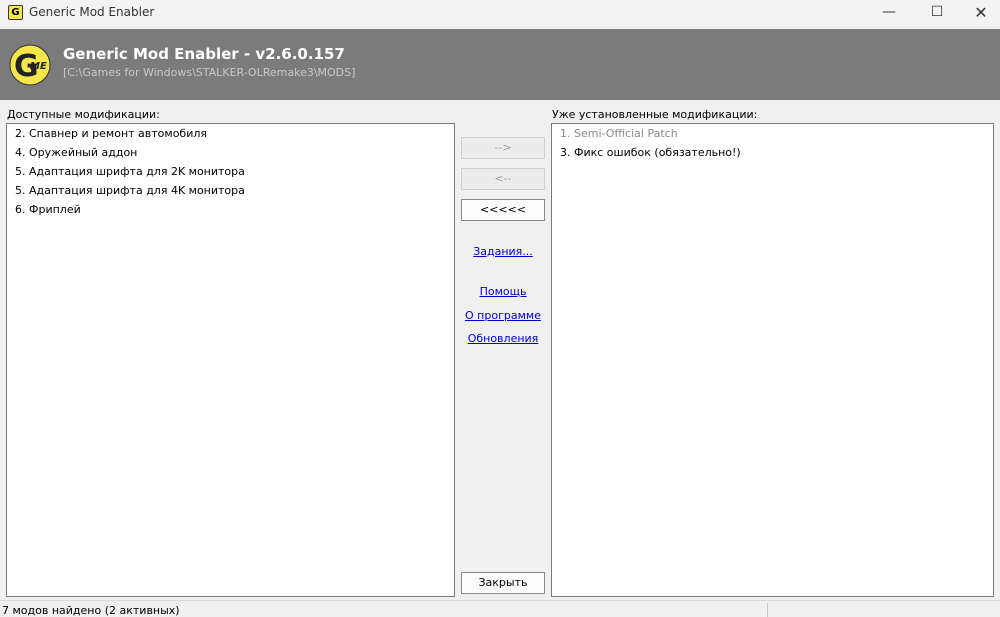  I want to click on available-mod-item: 5. Адаптация шрифта для 2K монитора, so click(230, 171).